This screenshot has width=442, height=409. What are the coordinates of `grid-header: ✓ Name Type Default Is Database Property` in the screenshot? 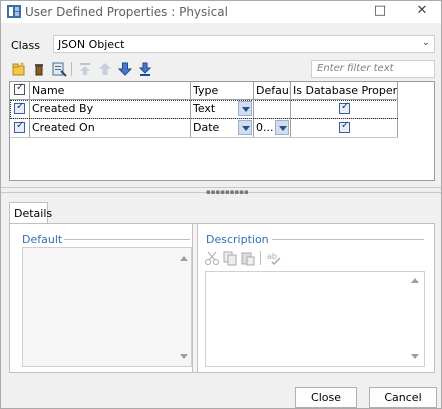 It's located at (204, 91).